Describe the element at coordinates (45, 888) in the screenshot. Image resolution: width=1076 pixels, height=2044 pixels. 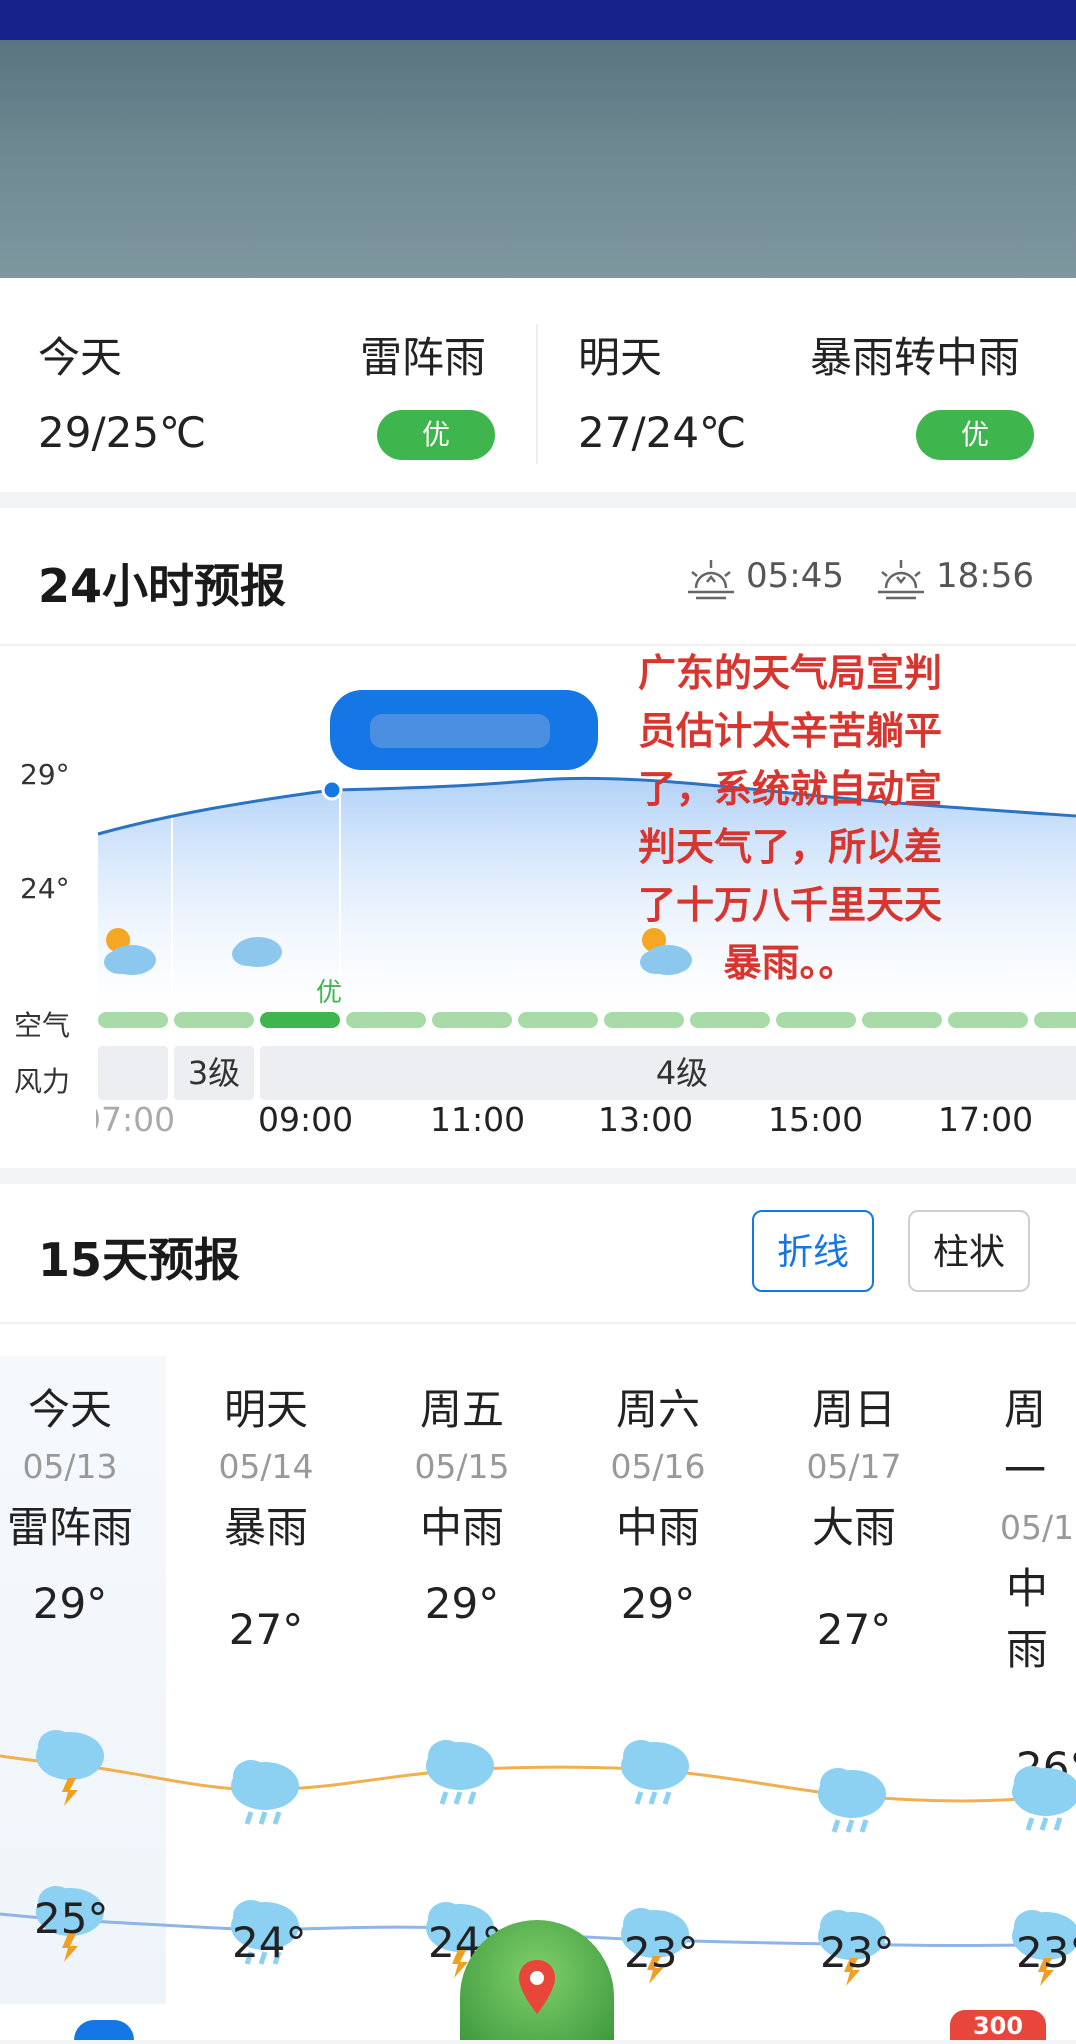
I see `y-tick-label: 24°` at that location.